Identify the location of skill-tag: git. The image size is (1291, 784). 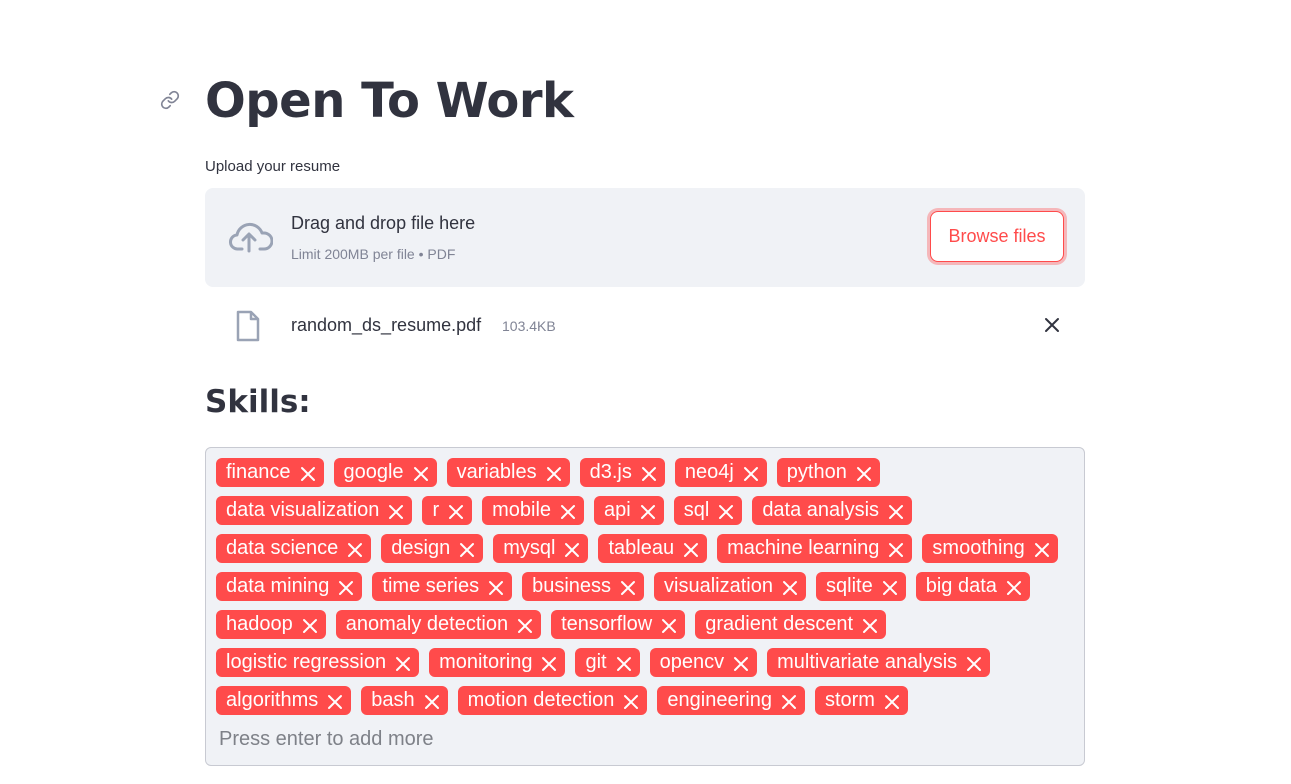
(607, 662).